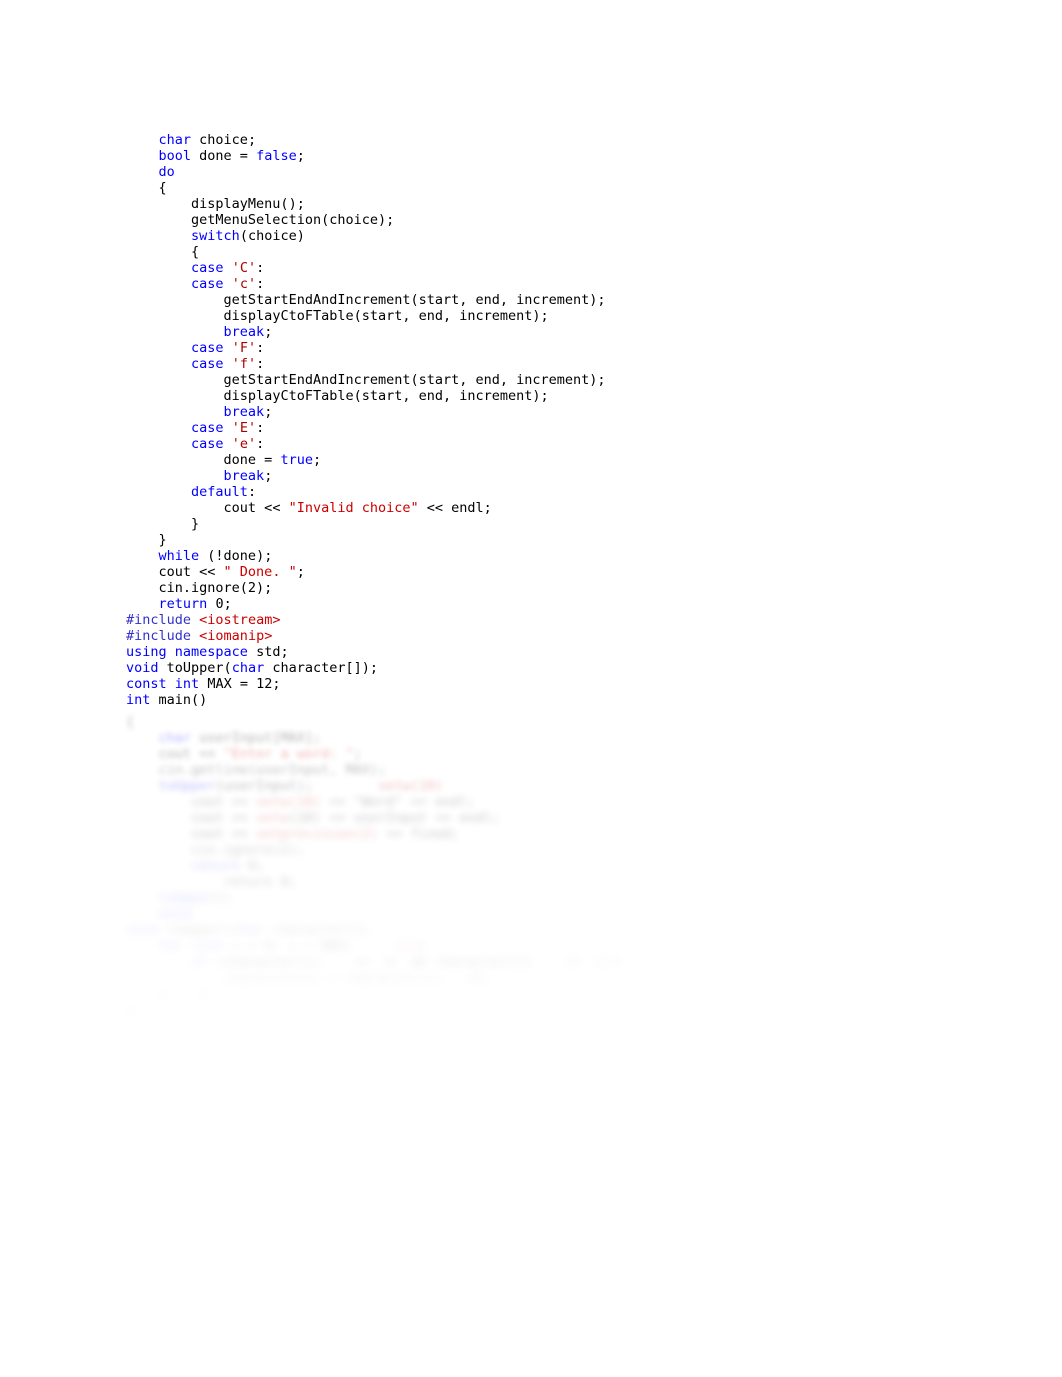 This screenshot has height=1377, width=1062. I want to click on code-line-blurred: cout << setw(10) << "Word" << endl;, so click(333, 801).